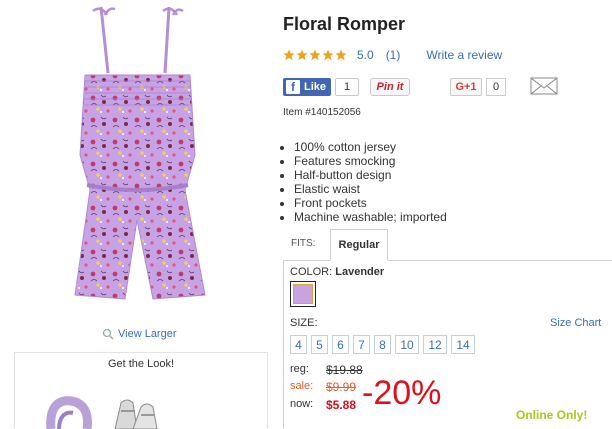 The height and width of the screenshot is (429, 612). I want to click on feature-item: Machine washable; imported, so click(370, 217).